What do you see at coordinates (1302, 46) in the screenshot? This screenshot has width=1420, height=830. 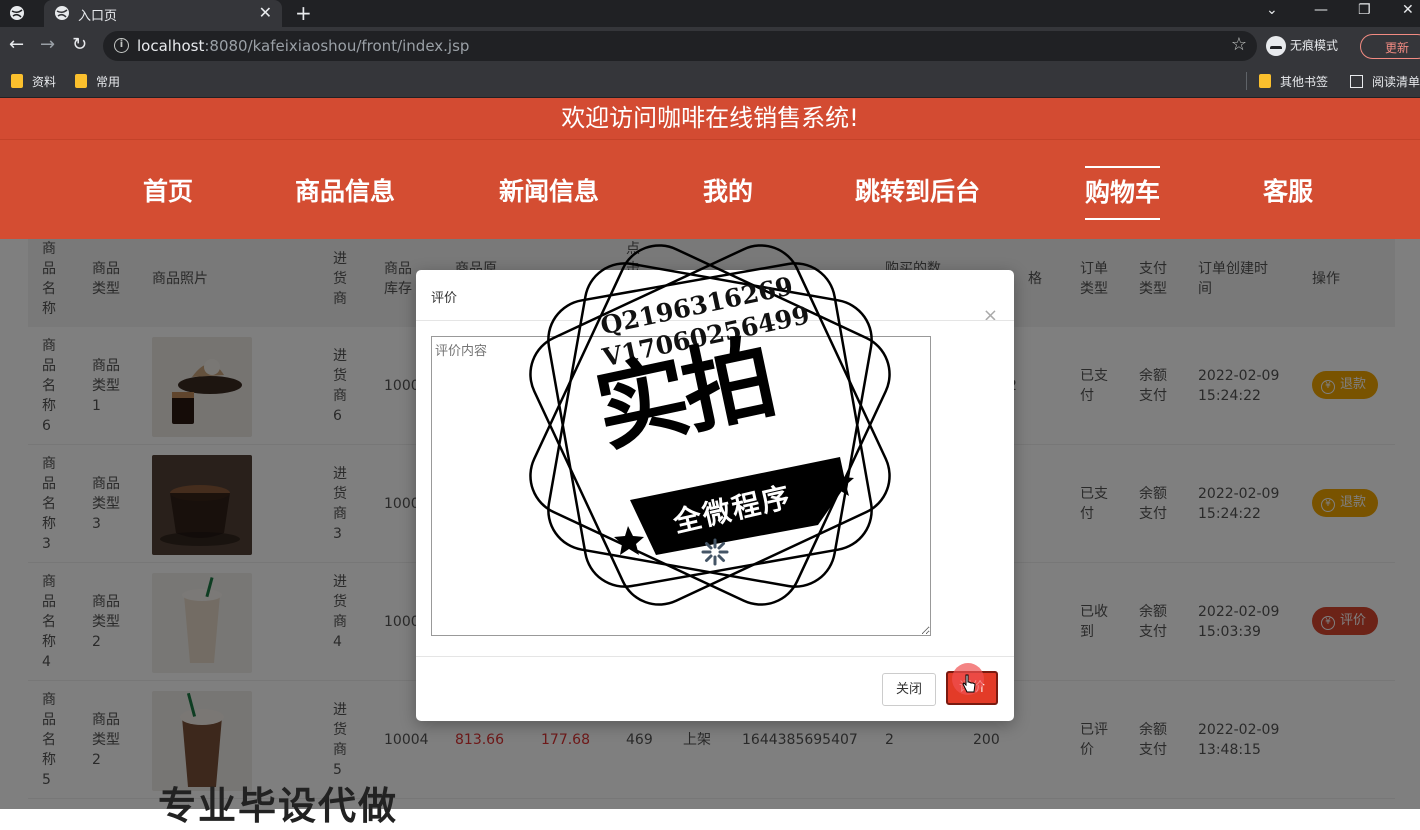 I see `incognito-indicator: 无痕模式` at bounding box center [1302, 46].